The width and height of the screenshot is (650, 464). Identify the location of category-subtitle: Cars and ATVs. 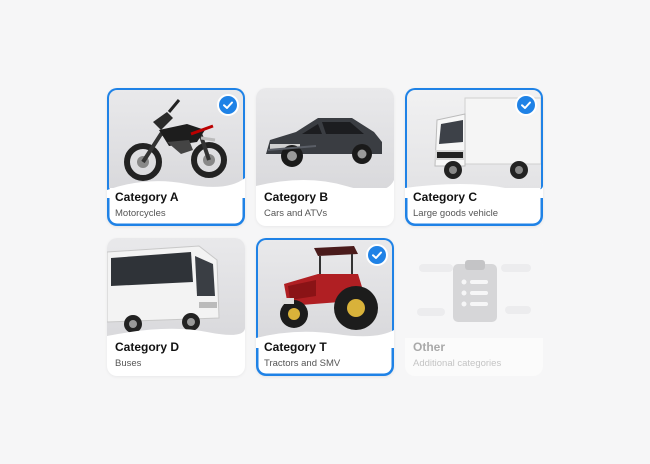
(296, 213).